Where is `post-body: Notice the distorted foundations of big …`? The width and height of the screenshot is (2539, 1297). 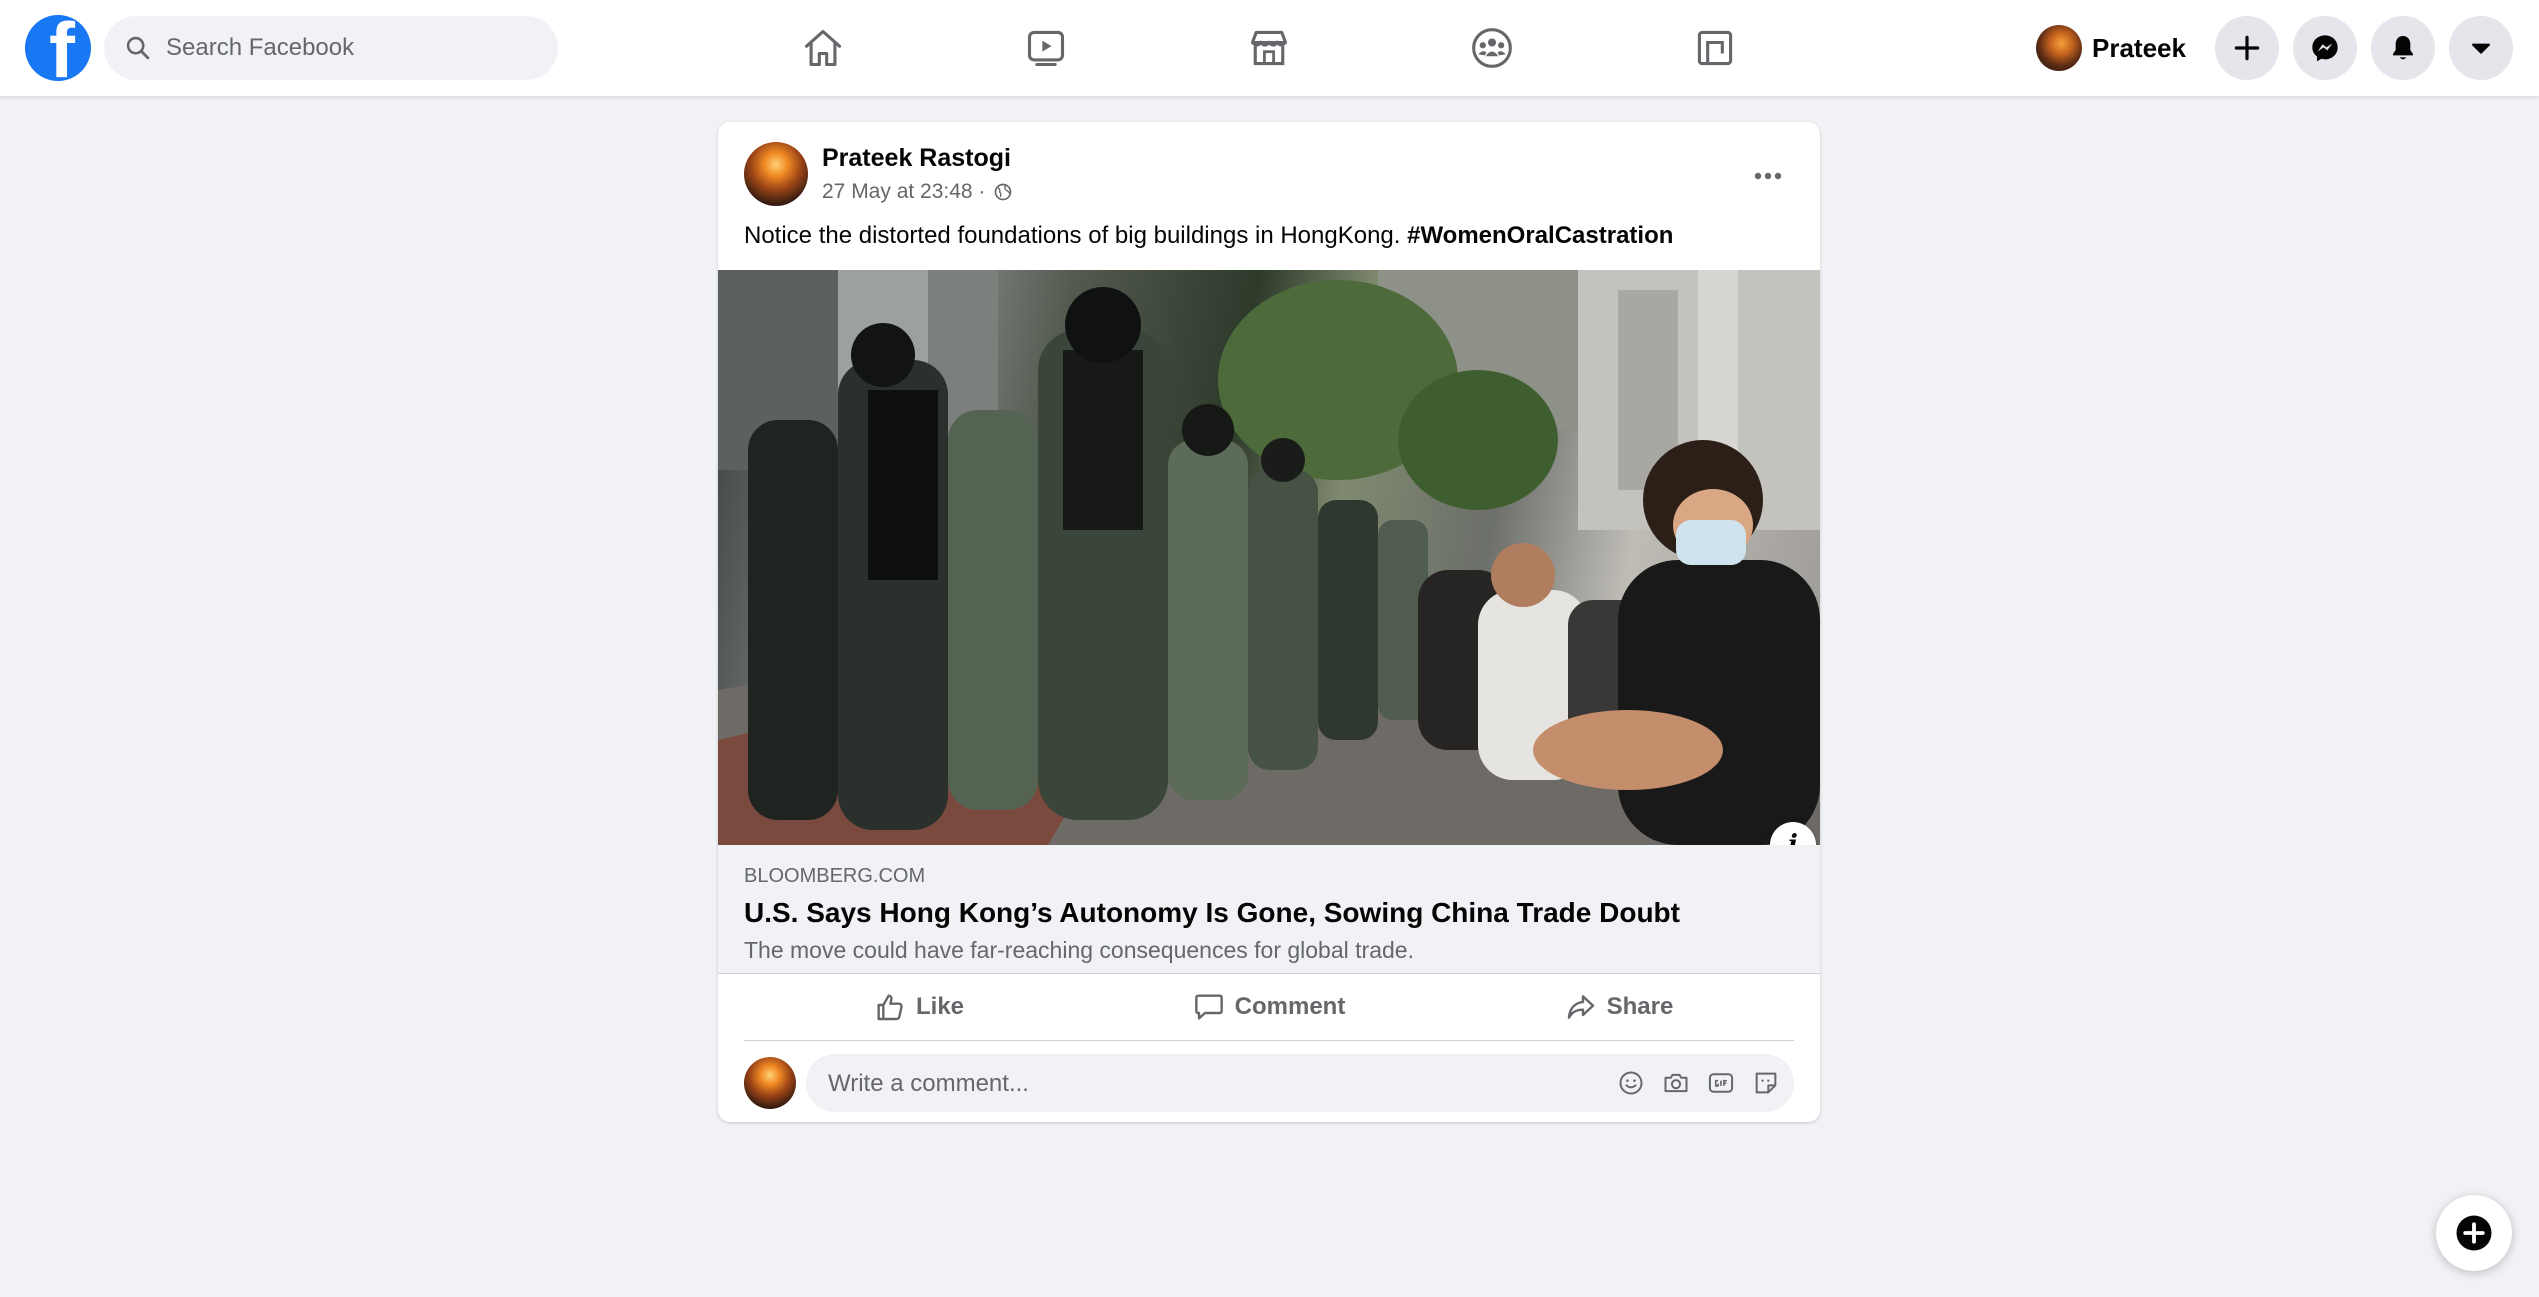 post-body: Notice the distorted foundations of big … is located at coordinates (1072, 235).